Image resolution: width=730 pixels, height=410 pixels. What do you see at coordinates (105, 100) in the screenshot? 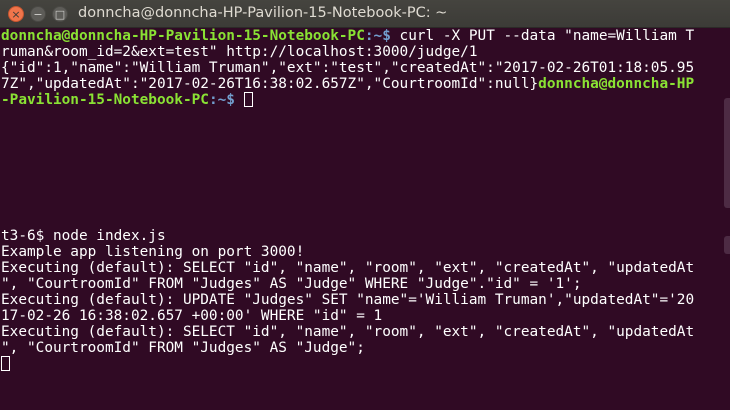
I see `prompt-user: -Pavilion-15-Notebook-PC` at bounding box center [105, 100].